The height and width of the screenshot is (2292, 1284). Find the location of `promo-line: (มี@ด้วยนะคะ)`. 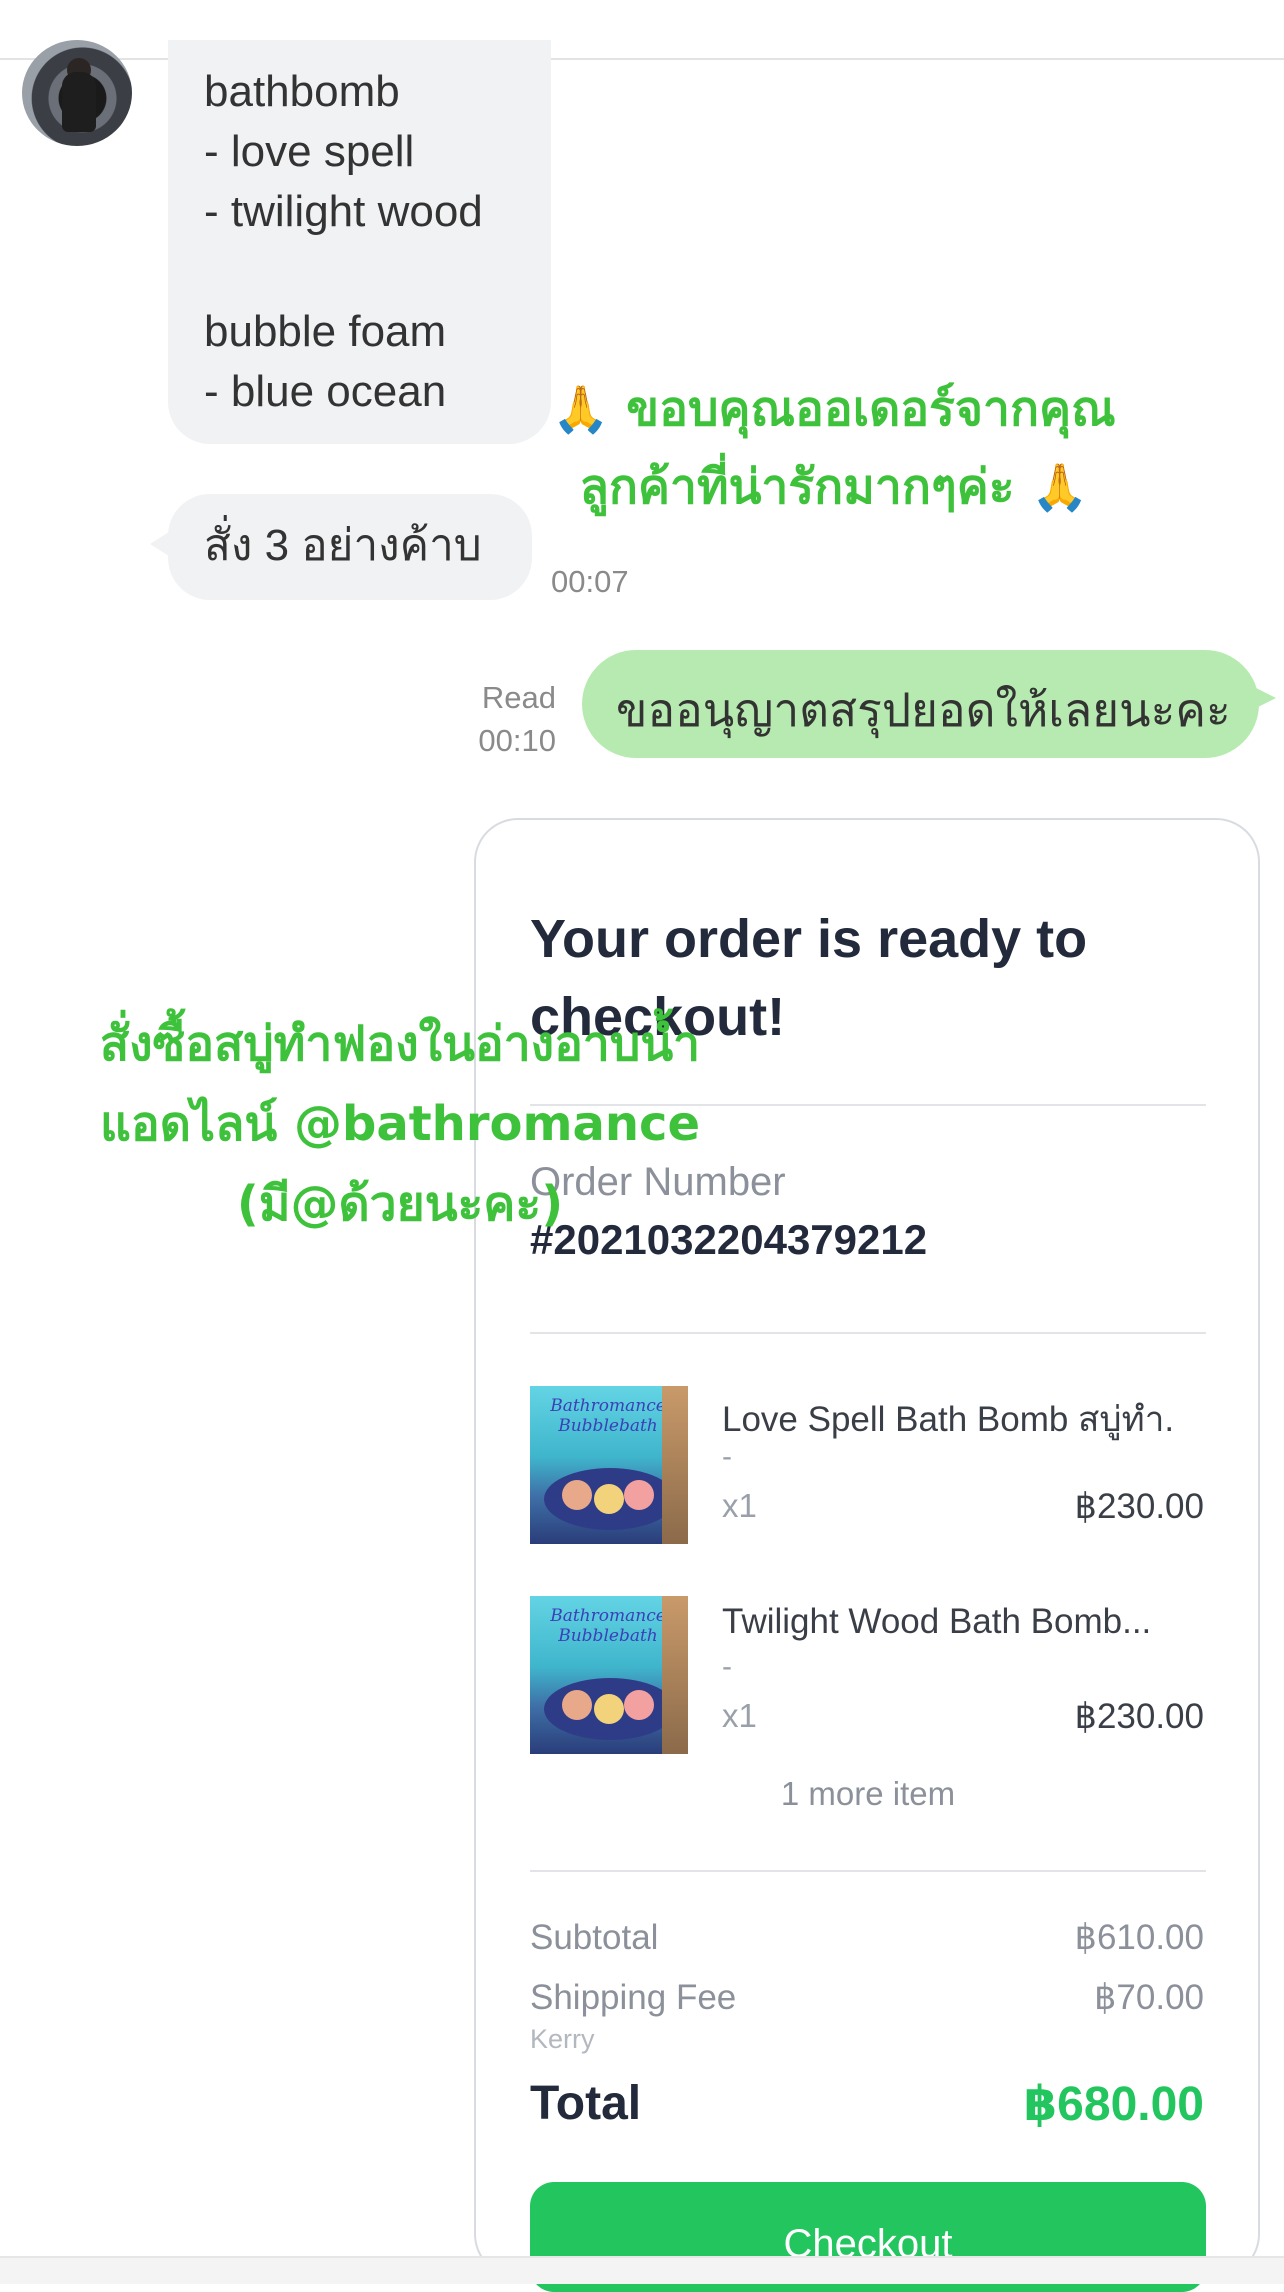

promo-line: (มี@ด้วยนะคะ) is located at coordinates (400, 1204).